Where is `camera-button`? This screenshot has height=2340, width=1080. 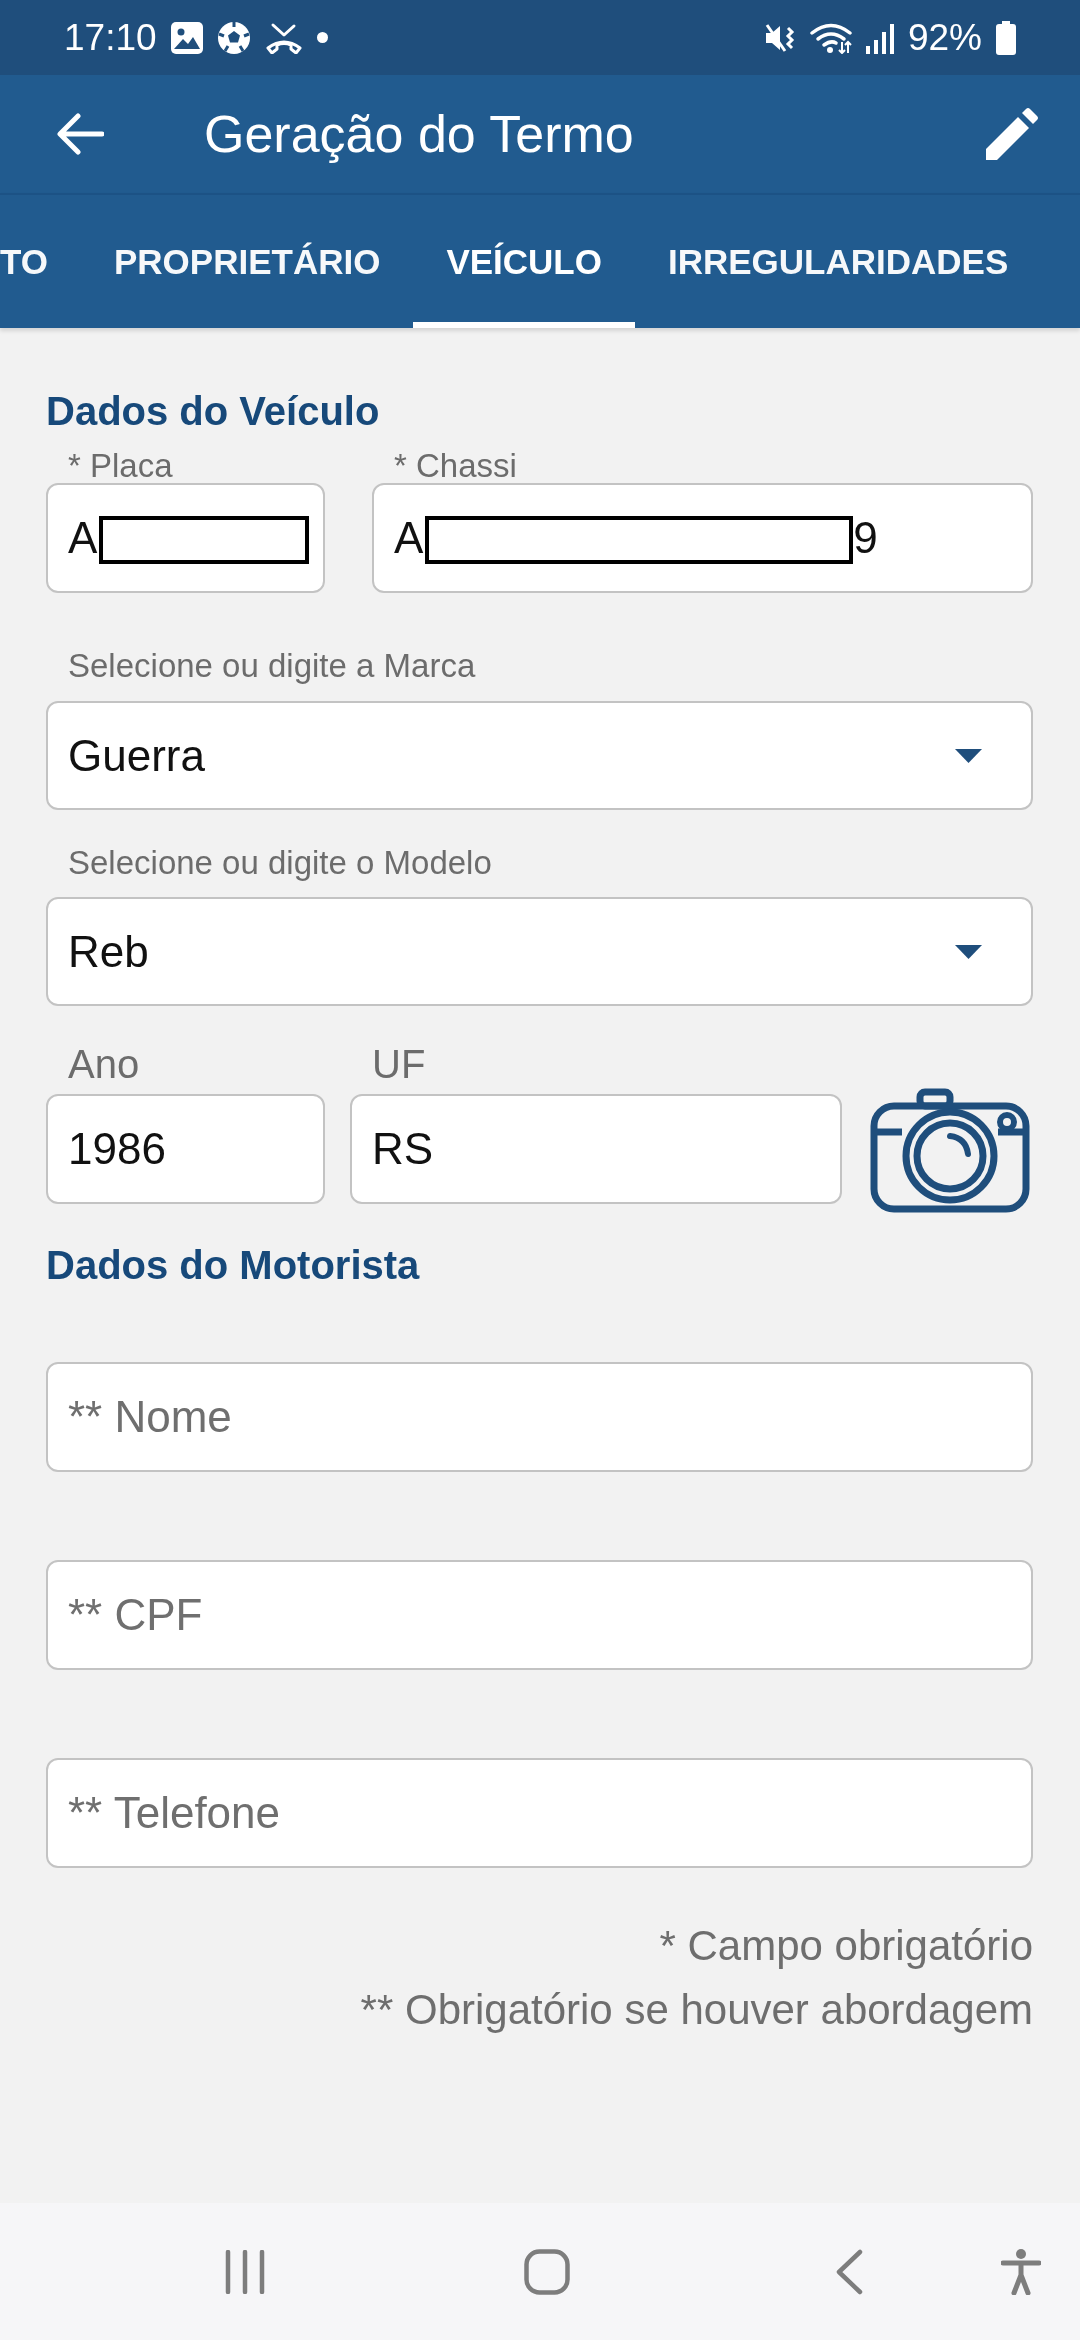 camera-button is located at coordinates (950, 1150).